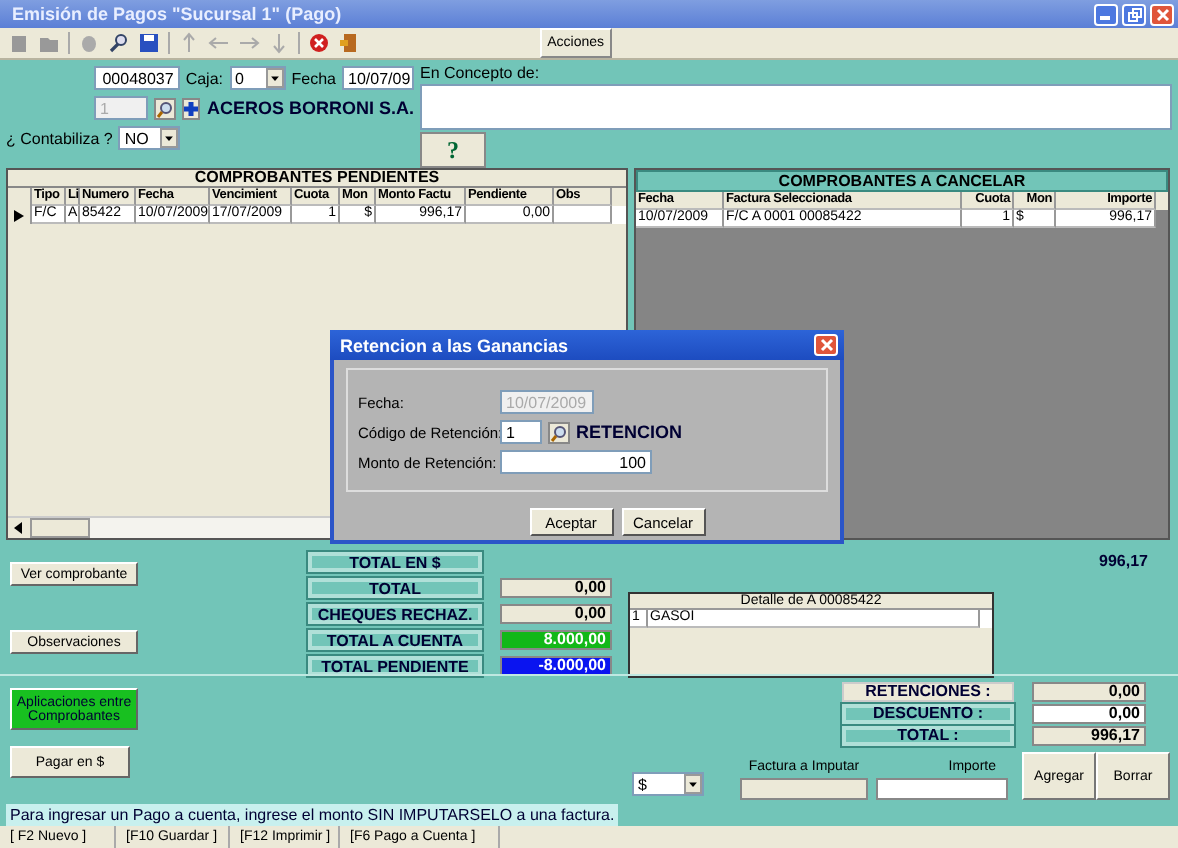 The image size is (1178, 848). I want to click on restore-button, so click(1134, 14).